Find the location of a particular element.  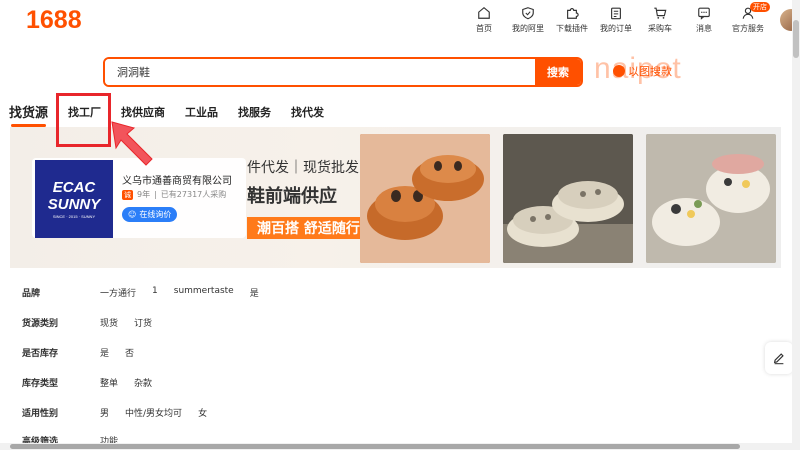

filter-option: 整单 is located at coordinates (109, 382).